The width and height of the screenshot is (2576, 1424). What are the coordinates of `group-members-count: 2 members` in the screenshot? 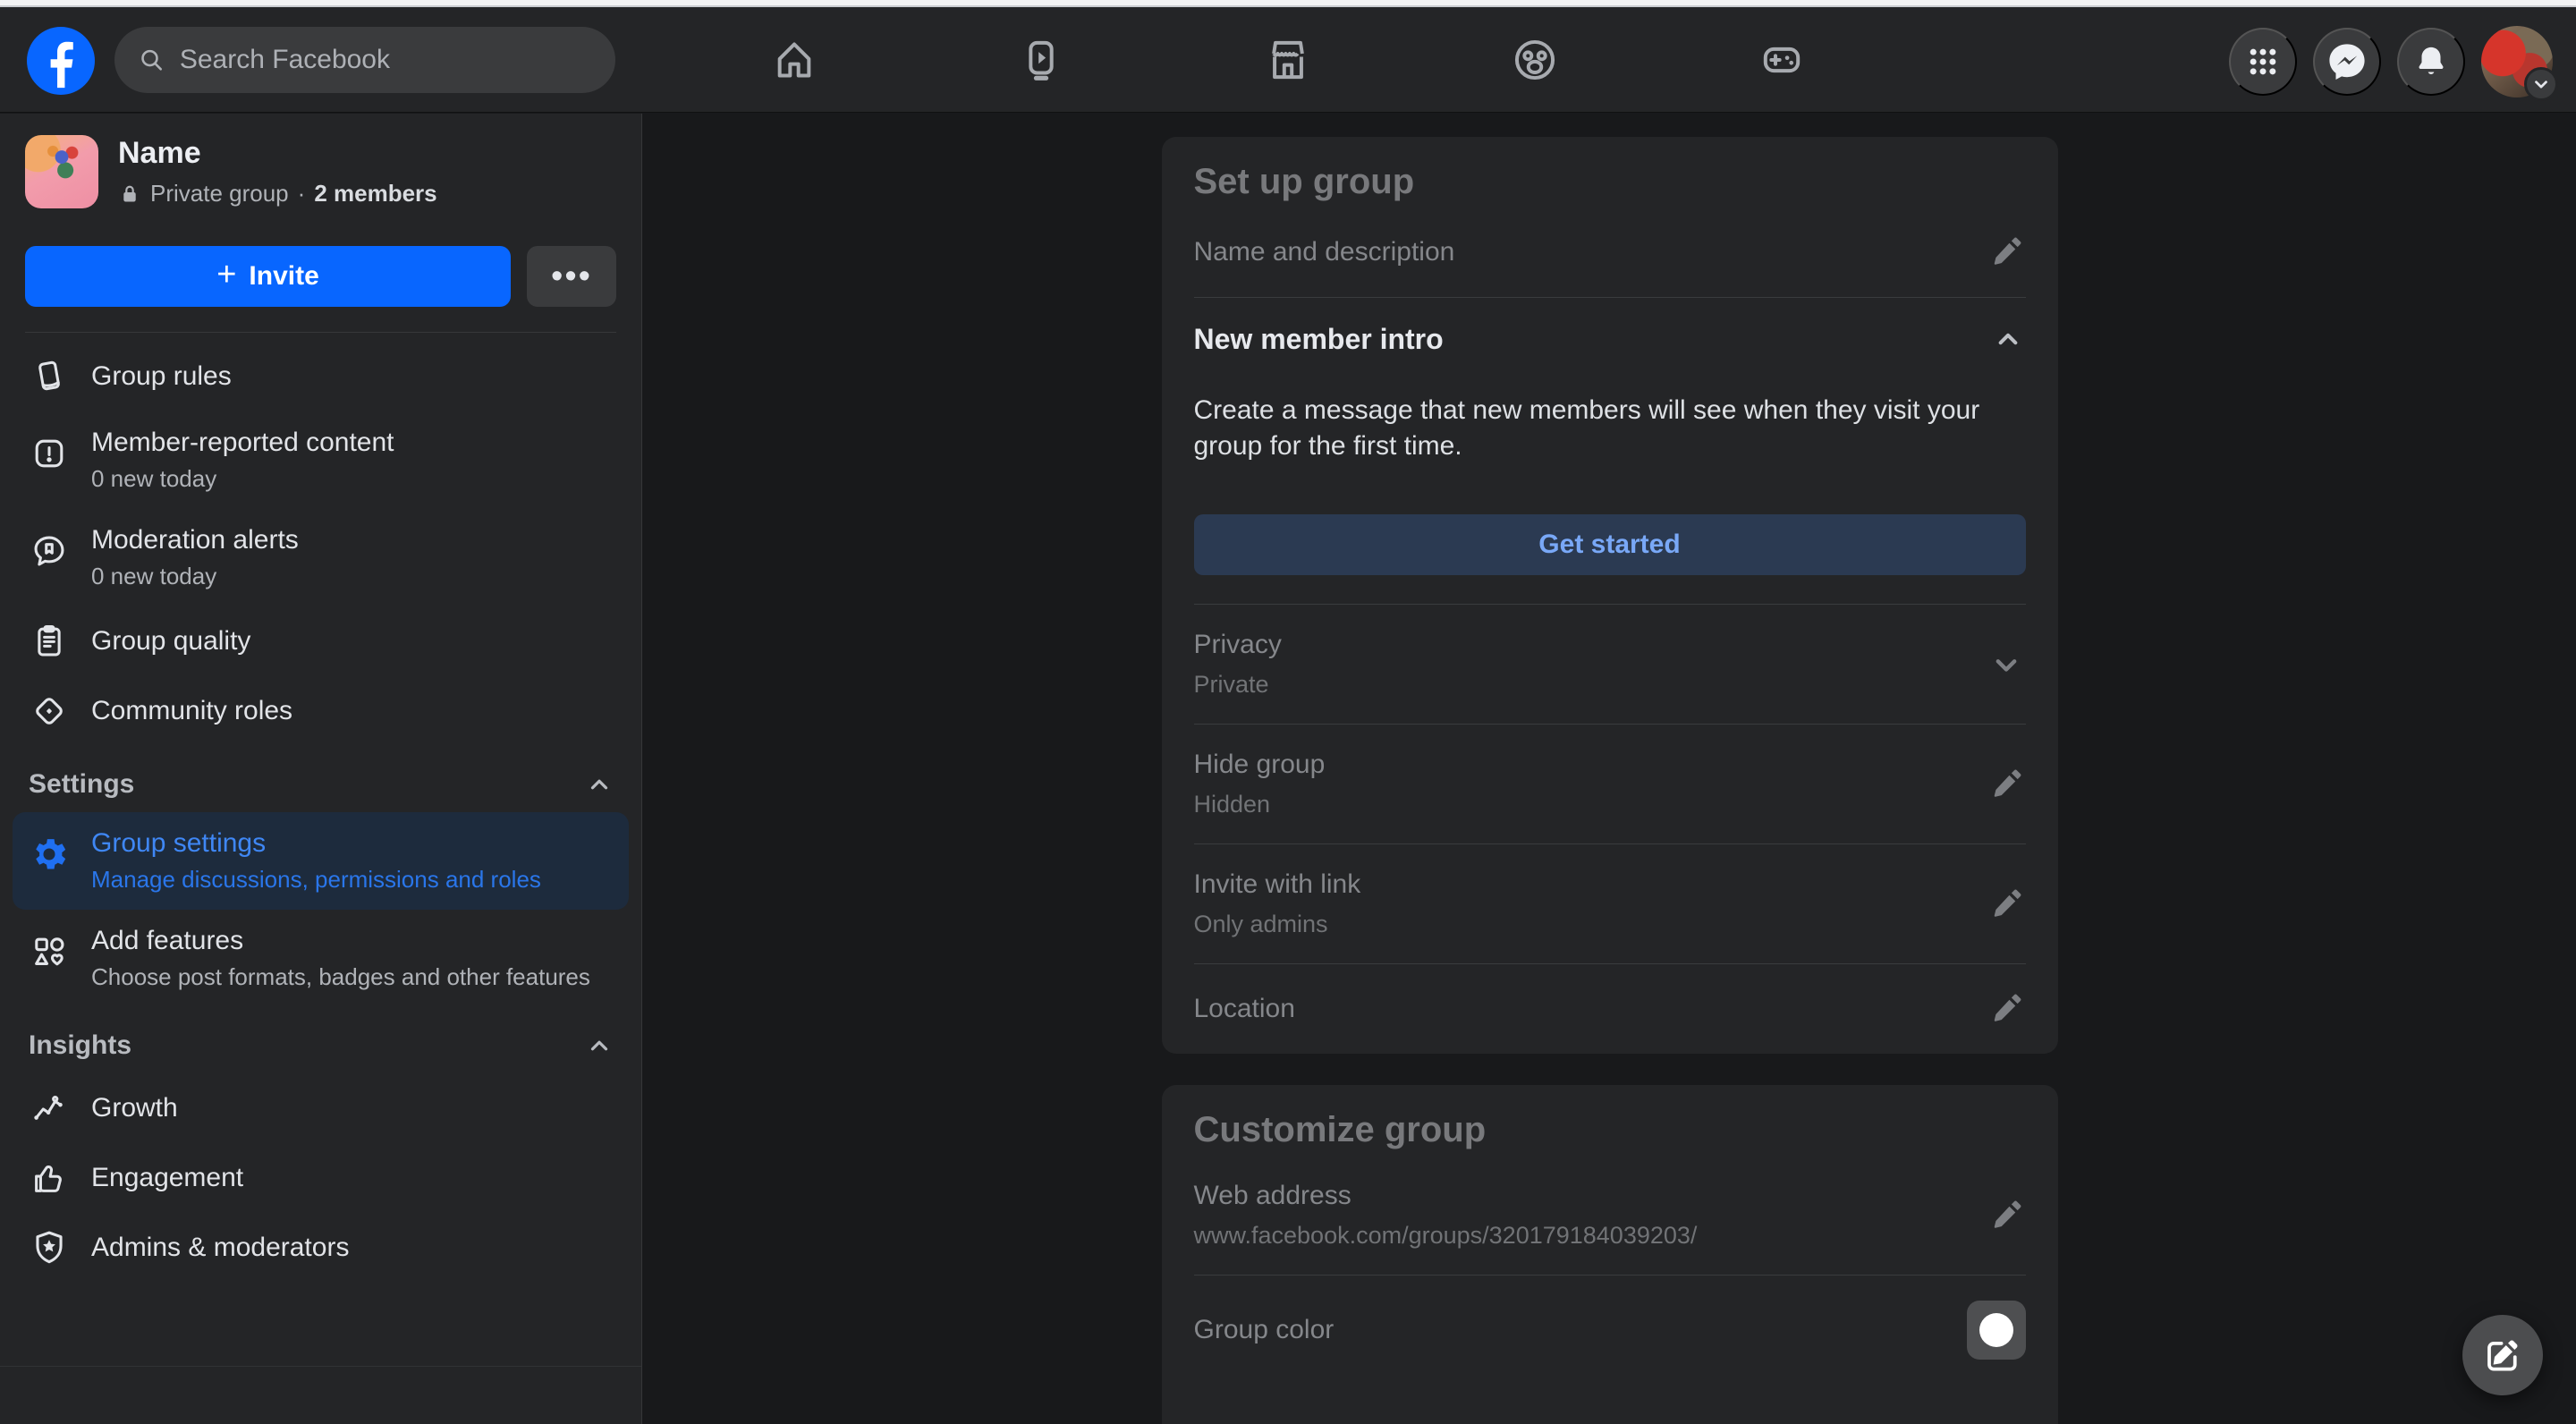 It's located at (375, 194).